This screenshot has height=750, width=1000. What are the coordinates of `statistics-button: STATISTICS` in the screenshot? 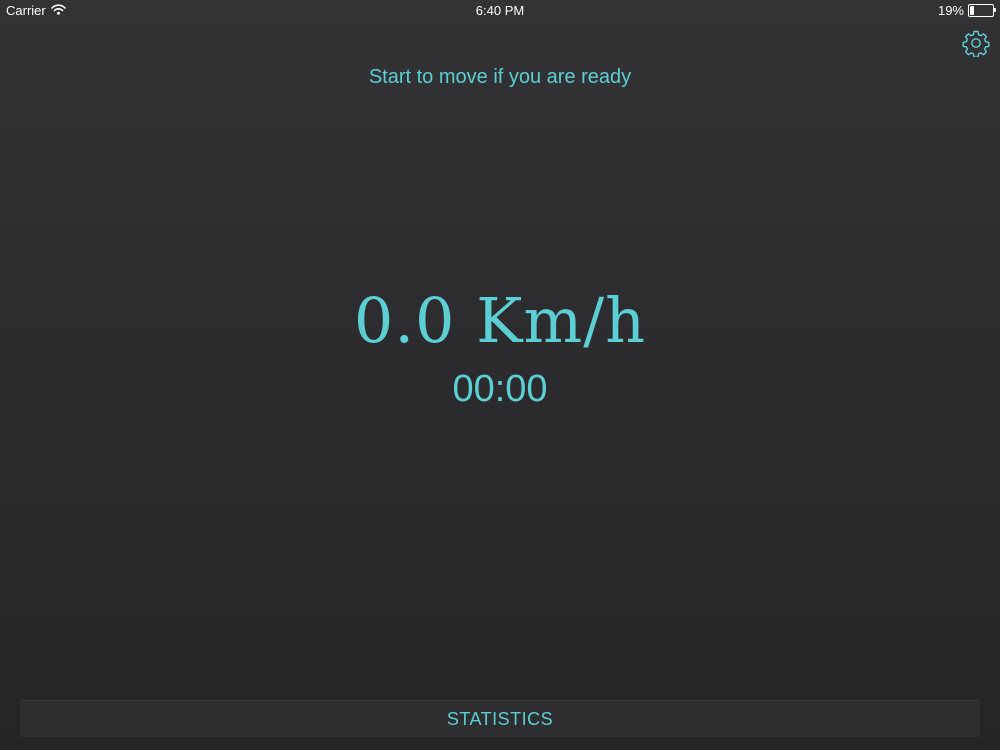 It's located at (500, 718).